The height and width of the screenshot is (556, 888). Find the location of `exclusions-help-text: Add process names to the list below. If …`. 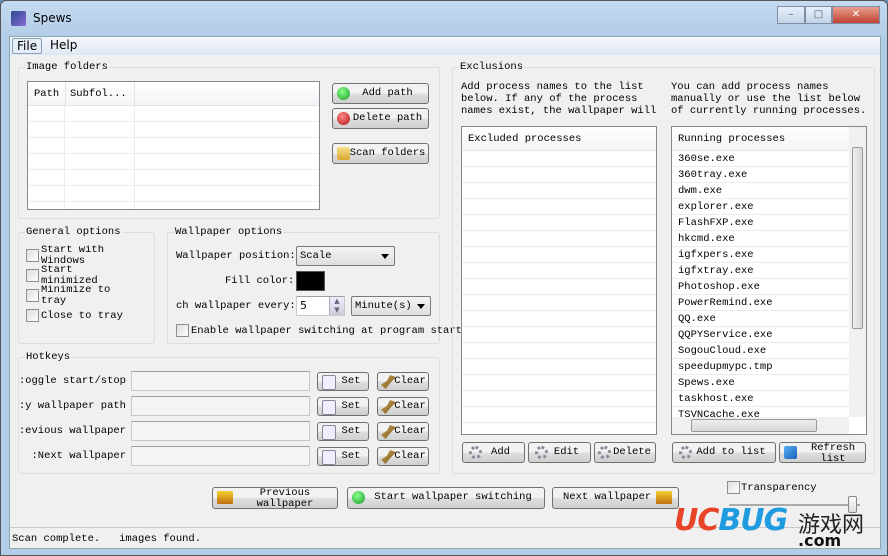

exclusions-help-text: Add process names to the list below. If … is located at coordinates (559, 99).